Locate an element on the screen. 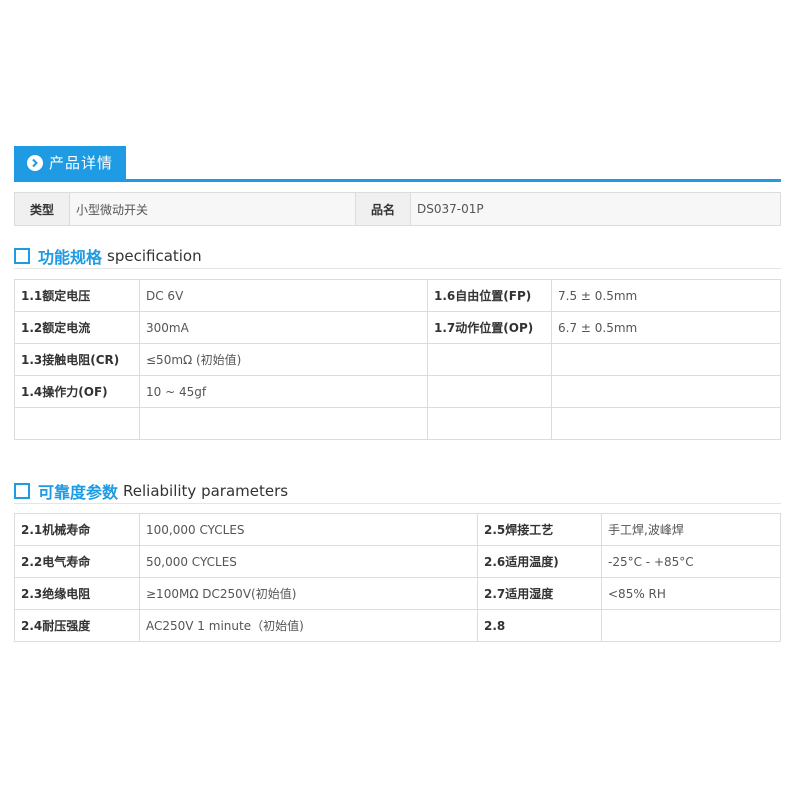 The height and width of the screenshot is (800, 800). param-value: 100,000 CYCLES is located at coordinates (308, 529).